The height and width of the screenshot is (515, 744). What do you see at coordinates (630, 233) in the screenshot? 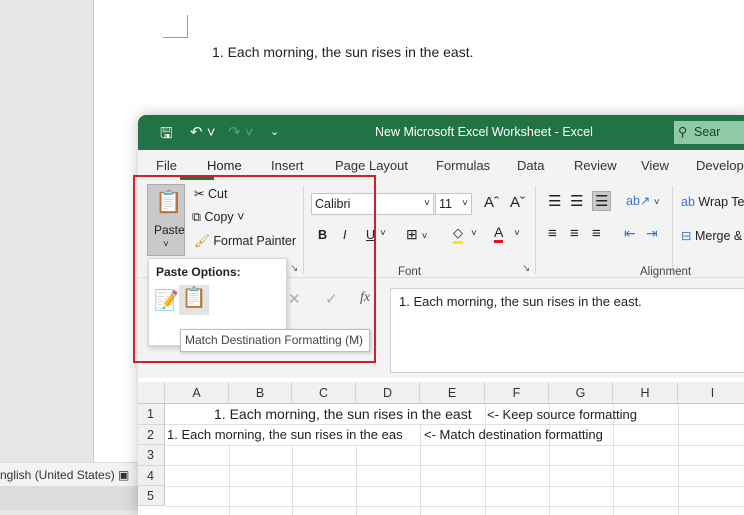
I see `decrease-indent-icon: ⇤` at bounding box center [630, 233].